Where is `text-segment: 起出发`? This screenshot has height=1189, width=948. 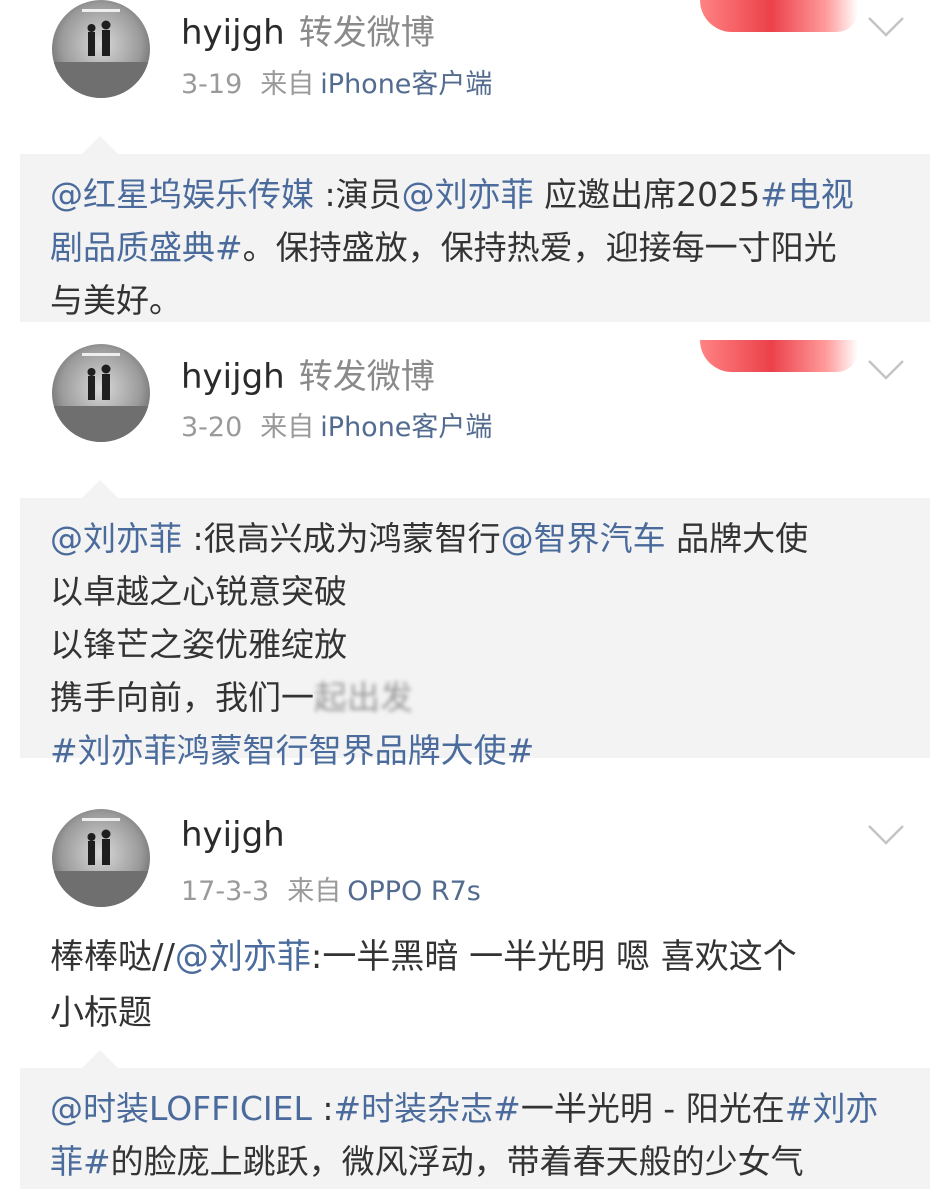 text-segment: 起出发 is located at coordinates (363, 697).